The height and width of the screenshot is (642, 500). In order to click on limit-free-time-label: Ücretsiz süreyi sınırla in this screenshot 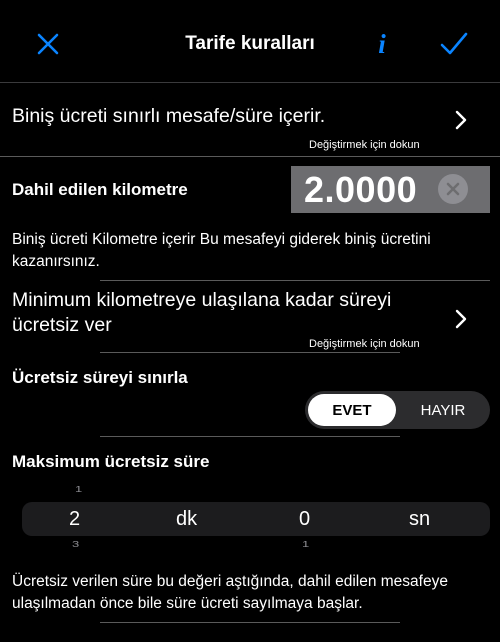, I will do `click(100, 377)`.